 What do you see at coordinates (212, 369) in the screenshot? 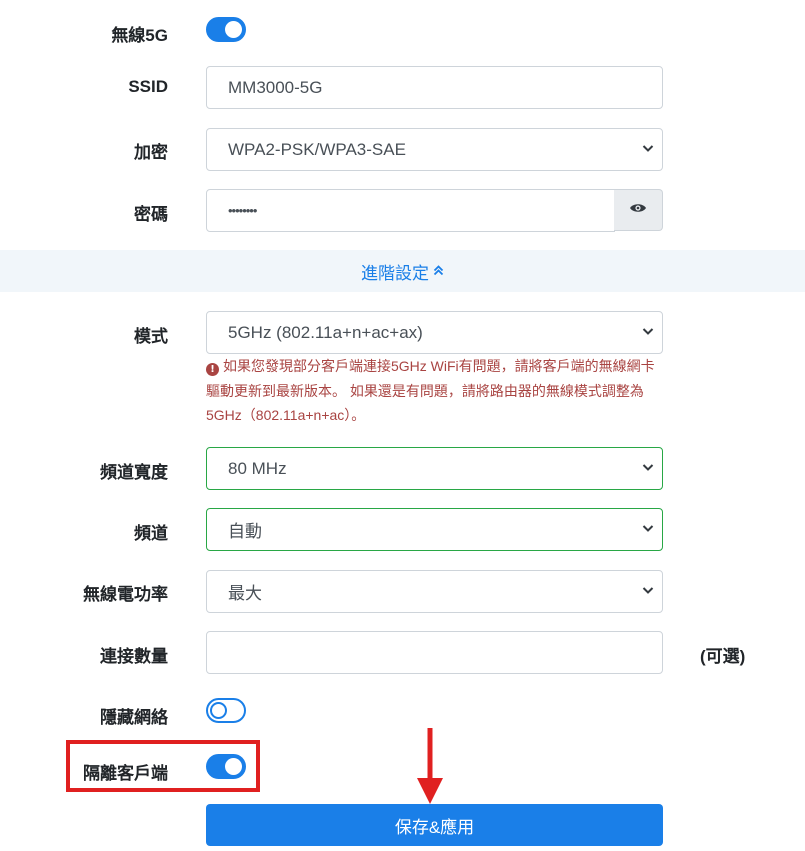
I see `exclamation-circle-icon: !` at bounding box center [212, 369].